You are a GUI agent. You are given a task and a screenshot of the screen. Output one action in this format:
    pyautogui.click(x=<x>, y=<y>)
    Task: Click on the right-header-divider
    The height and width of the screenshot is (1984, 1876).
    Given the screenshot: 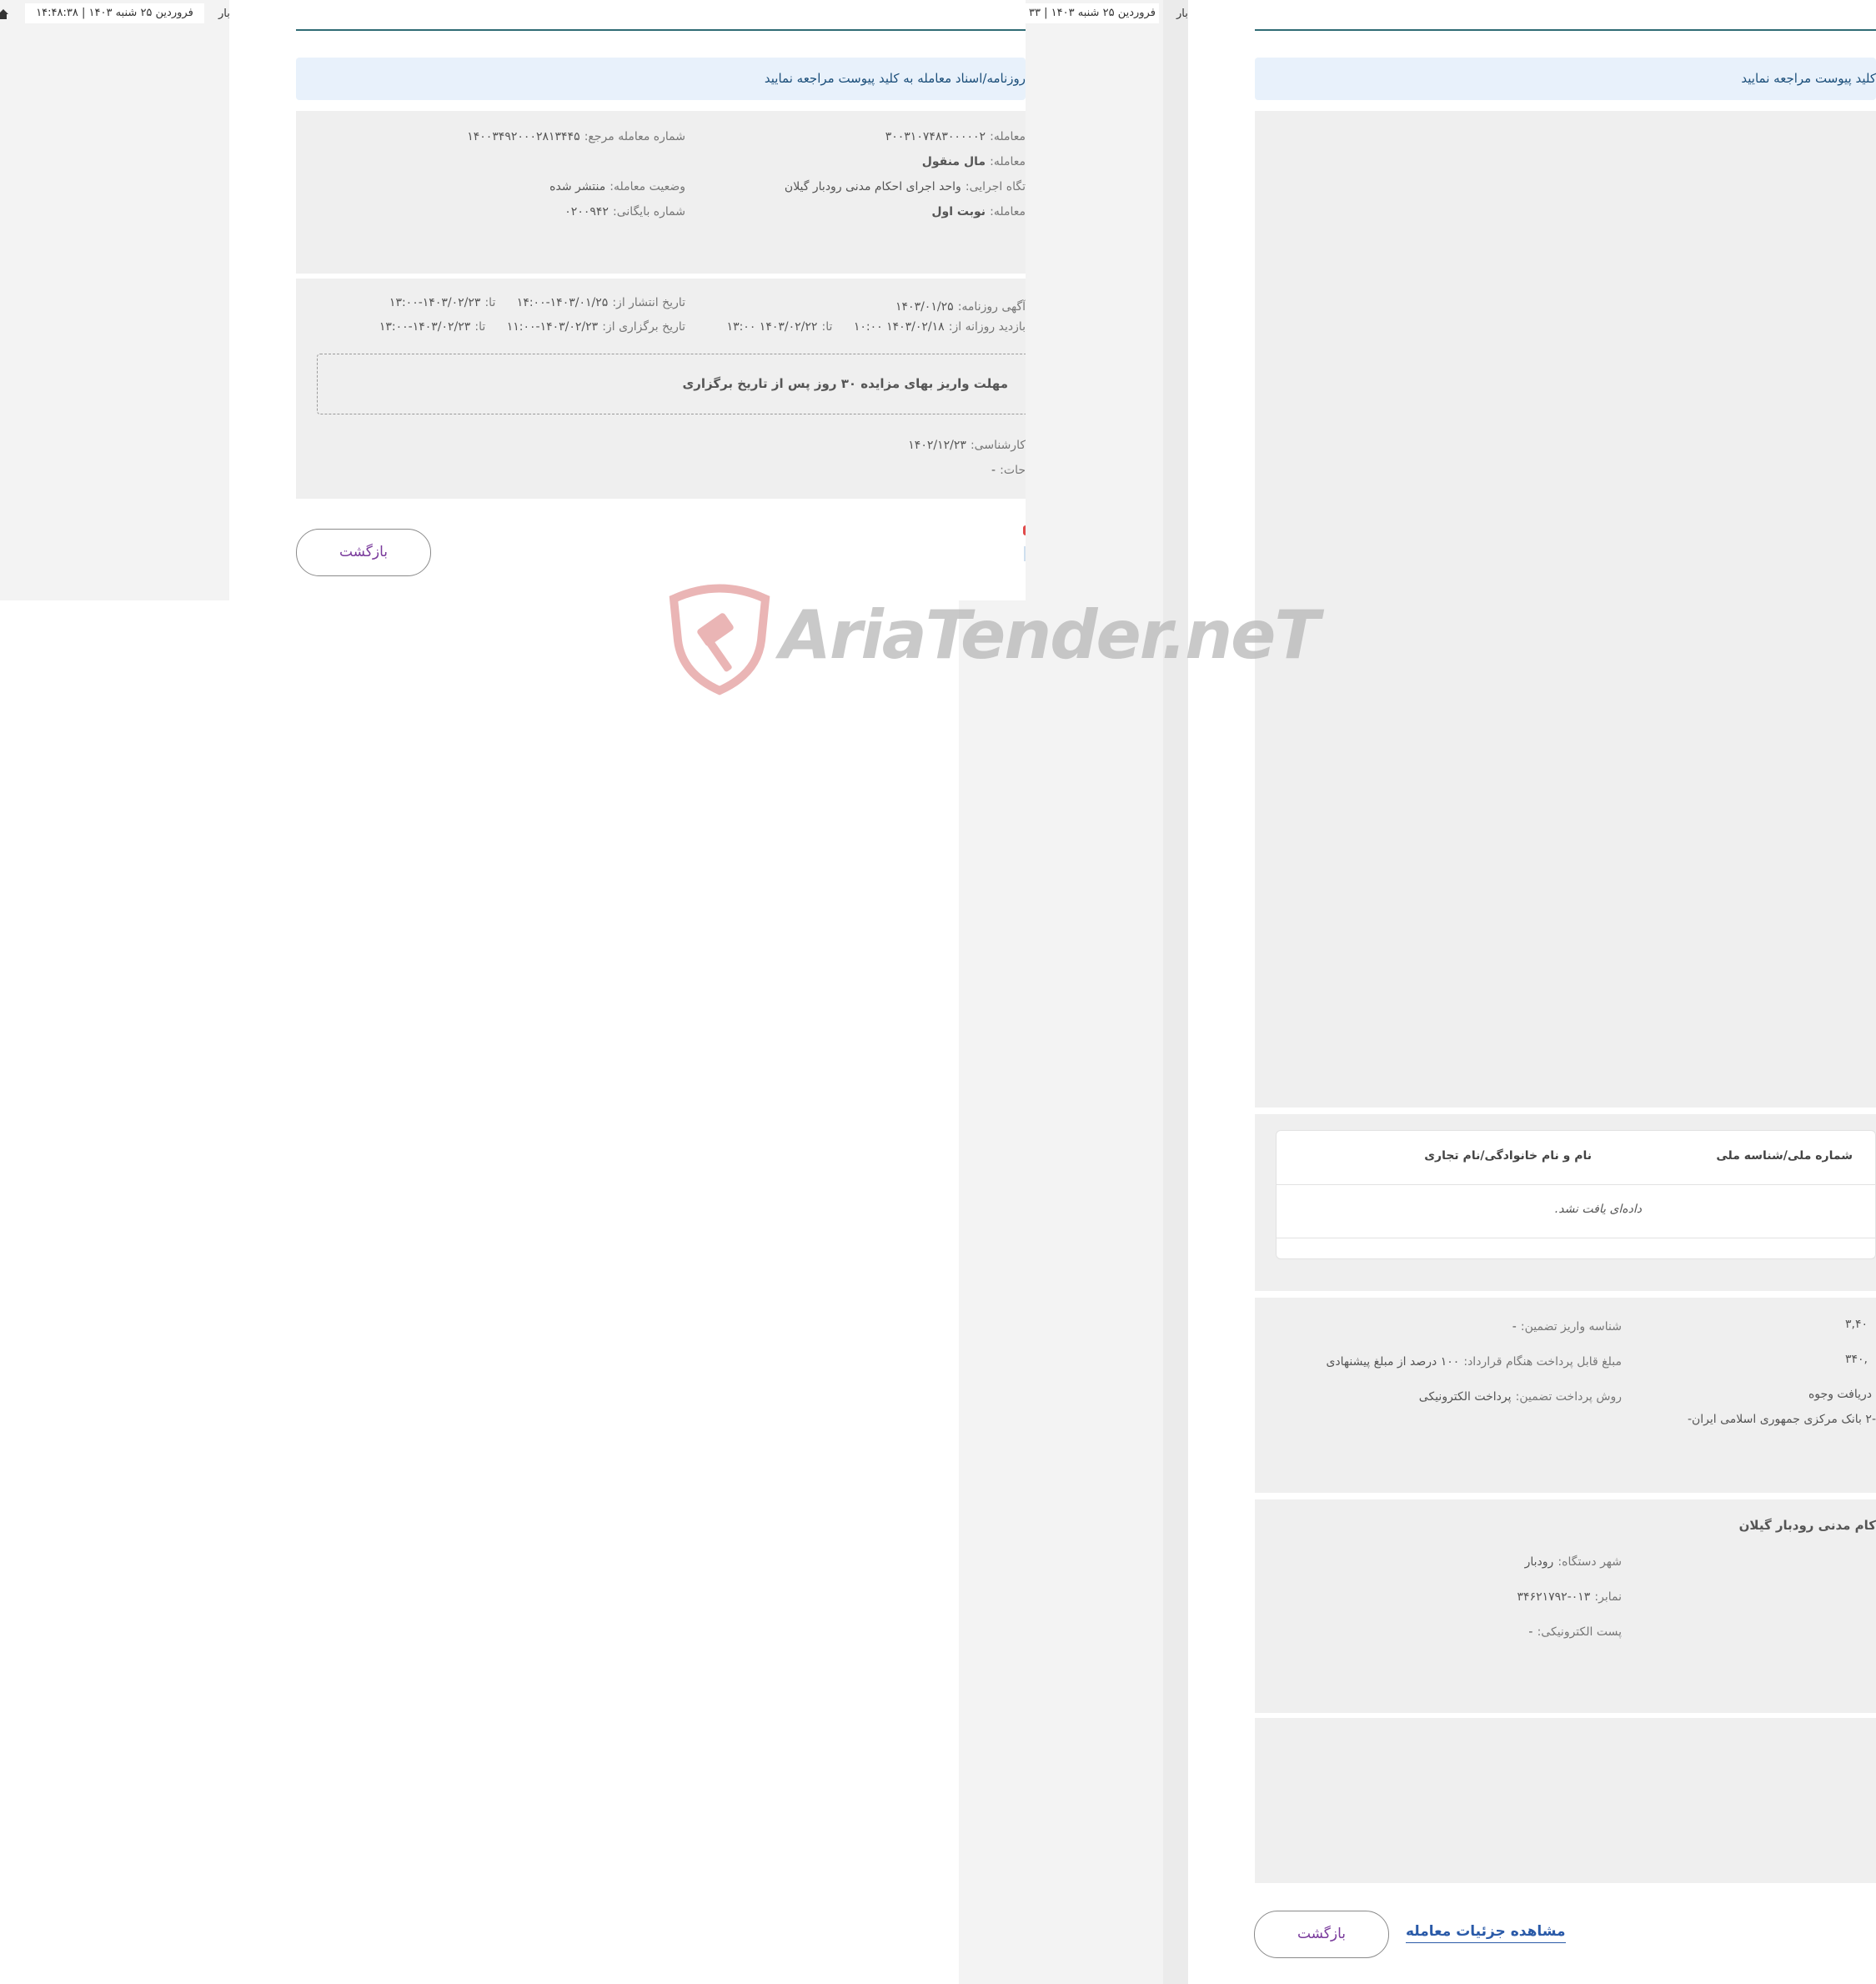 What is the action you would take?
    pyautogui.click(x=1565, y=30)
    